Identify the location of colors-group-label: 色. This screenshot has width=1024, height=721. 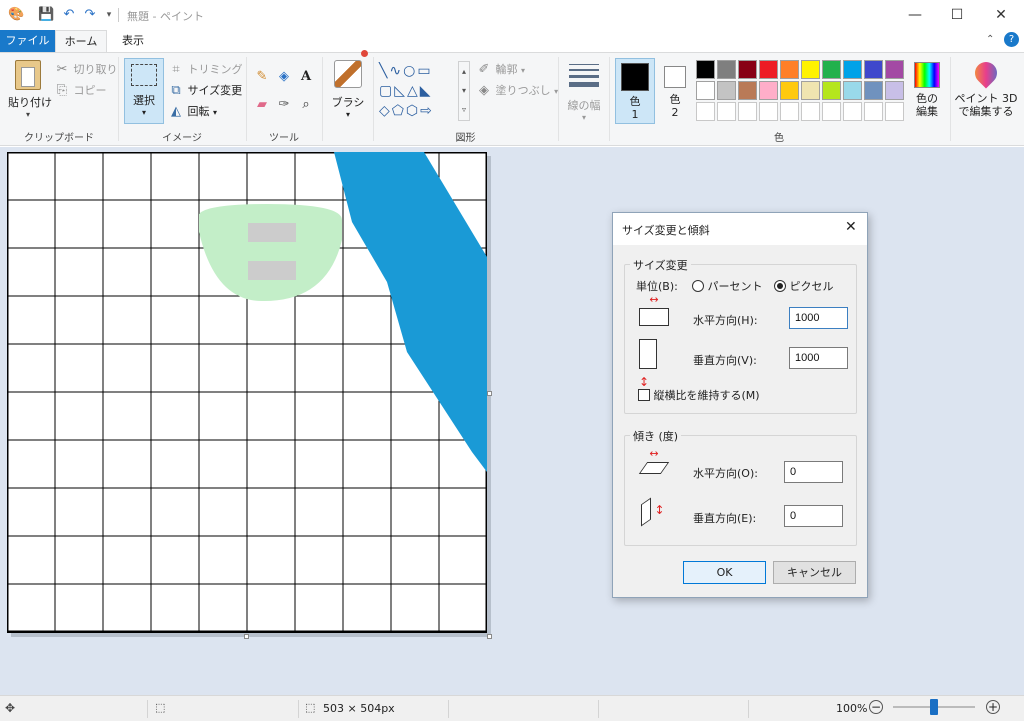
(779, 138).